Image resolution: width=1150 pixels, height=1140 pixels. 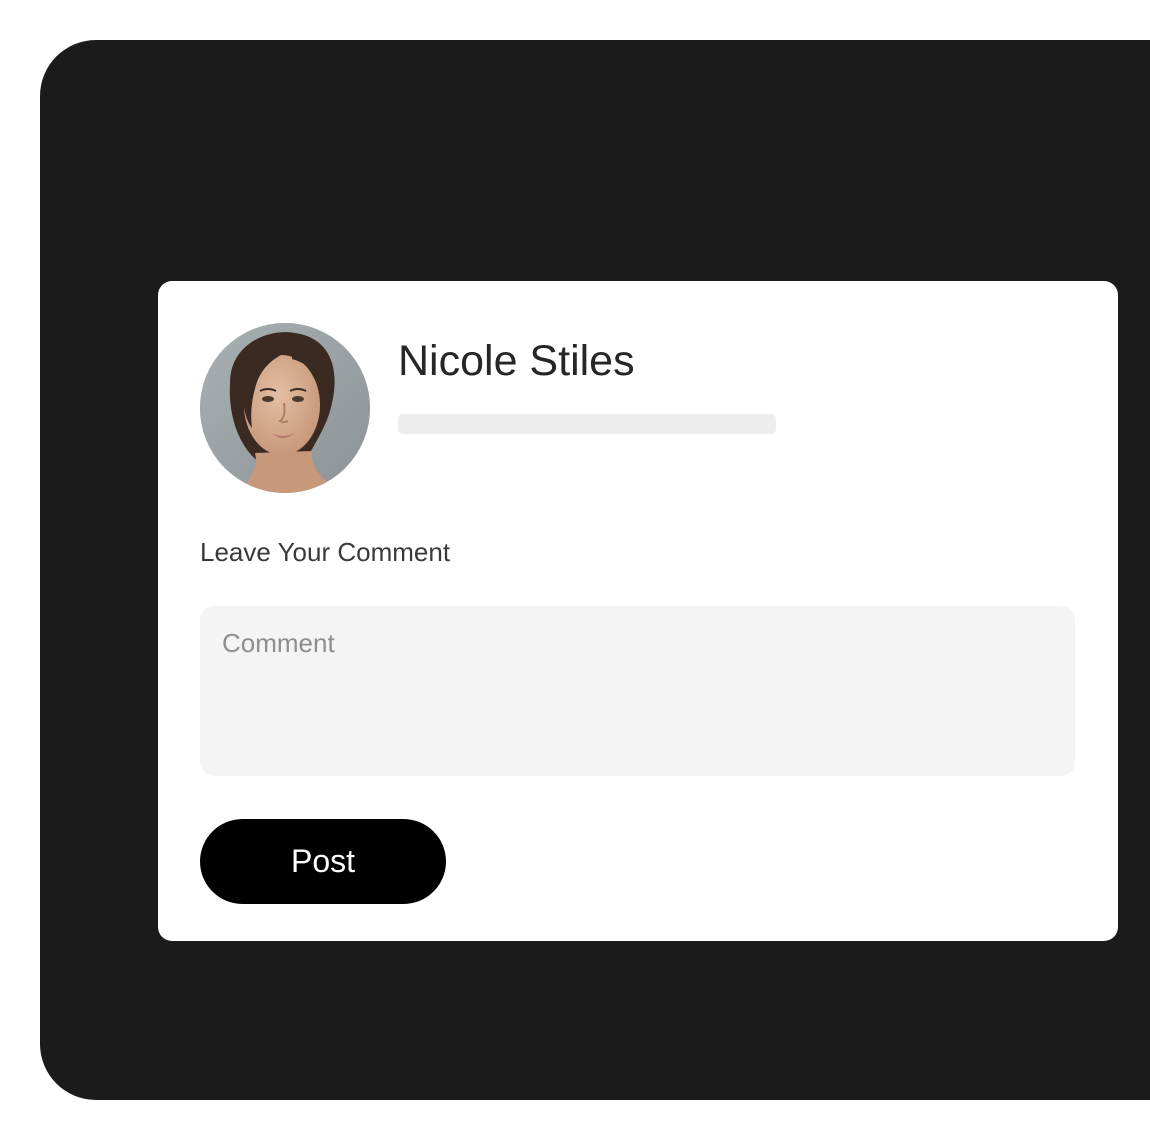 I want to click on user-name: Nicole Stiles, so click(x=516, y=361).